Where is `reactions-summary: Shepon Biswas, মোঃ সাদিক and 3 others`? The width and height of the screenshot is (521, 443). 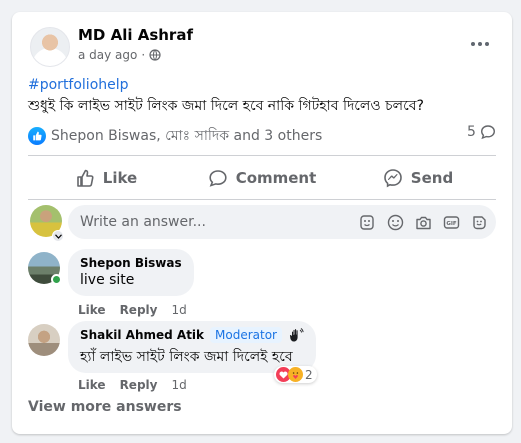 reactions-summary: Shepon Biswas, মোঃ সাদিক and 3 others is located at coordinates (175, 136).